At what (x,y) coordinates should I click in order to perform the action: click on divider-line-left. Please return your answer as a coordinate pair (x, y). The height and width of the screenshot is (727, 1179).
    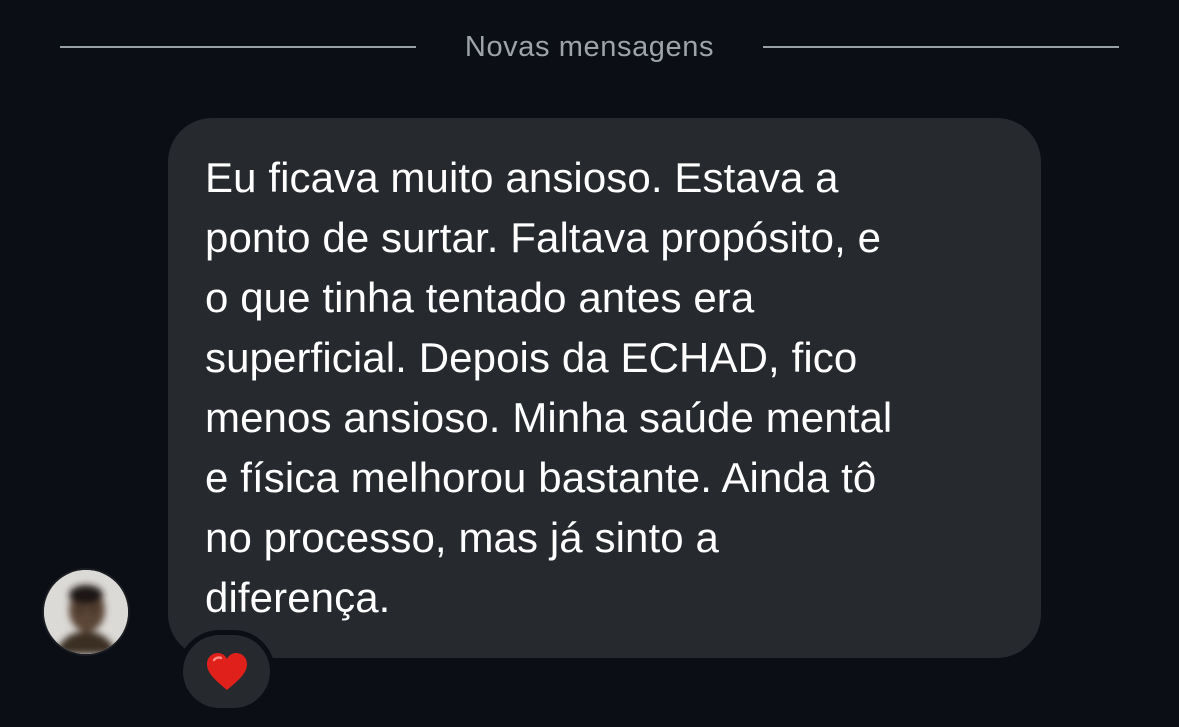
    Looking at the image, I should click on (238, 47).